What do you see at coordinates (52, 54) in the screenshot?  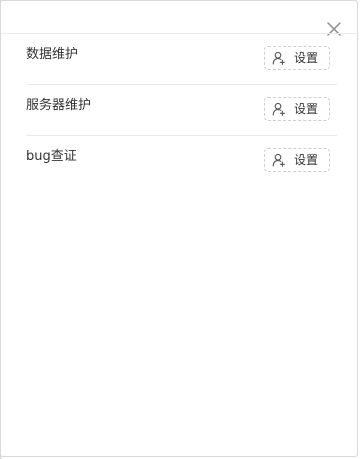 I see `item-label: 数据维护` at bounding box center [52, 54].